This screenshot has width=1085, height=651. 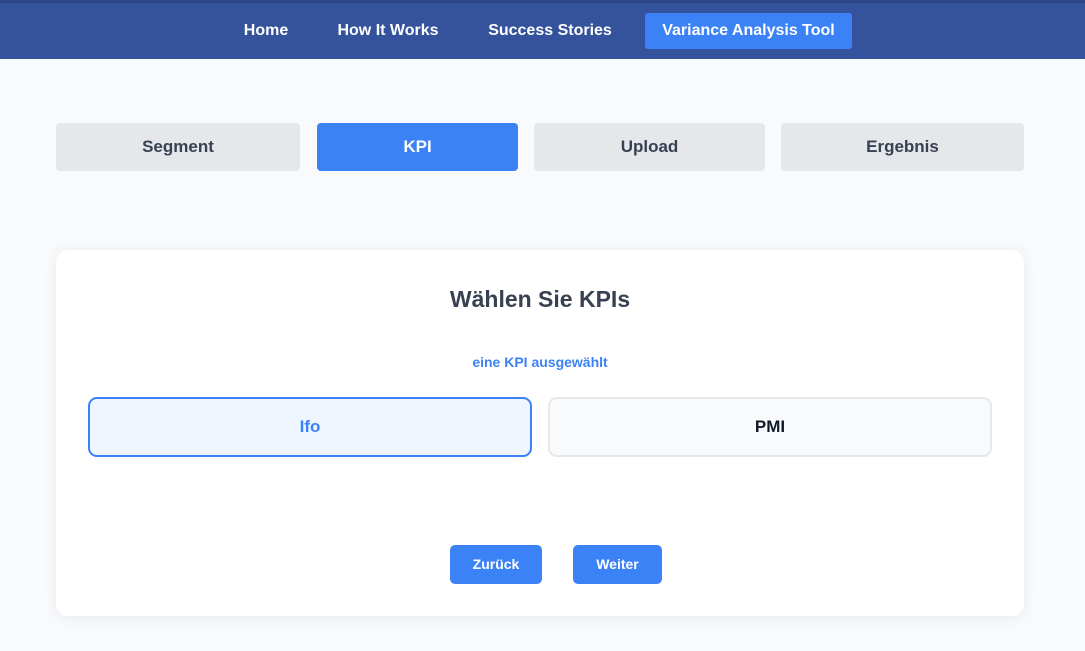 I want to click on nav-link-variance-analysis-tool: Variance Analysis Tool, so click(x=748, y=31).